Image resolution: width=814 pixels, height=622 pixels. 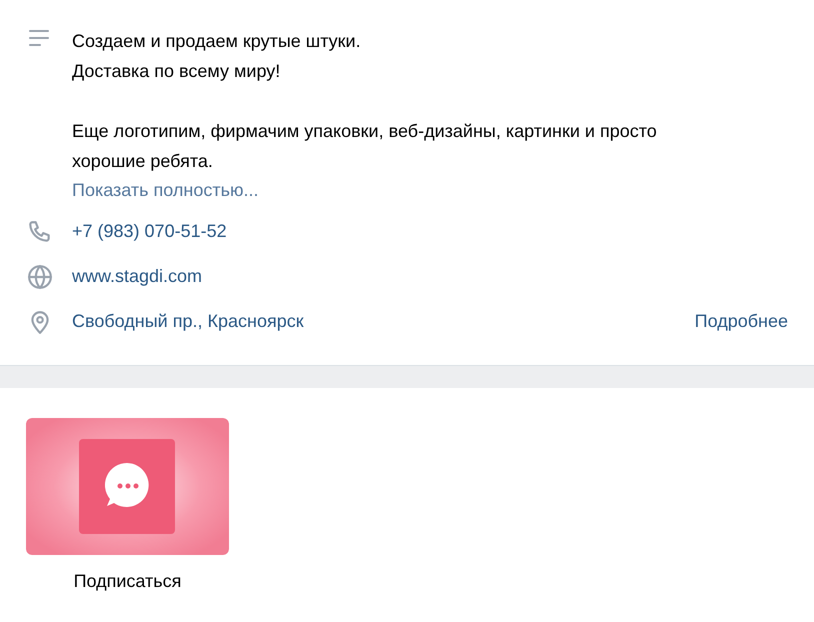 I want to click on website-link: www.stagdi.com, so click(x=137, y=276).